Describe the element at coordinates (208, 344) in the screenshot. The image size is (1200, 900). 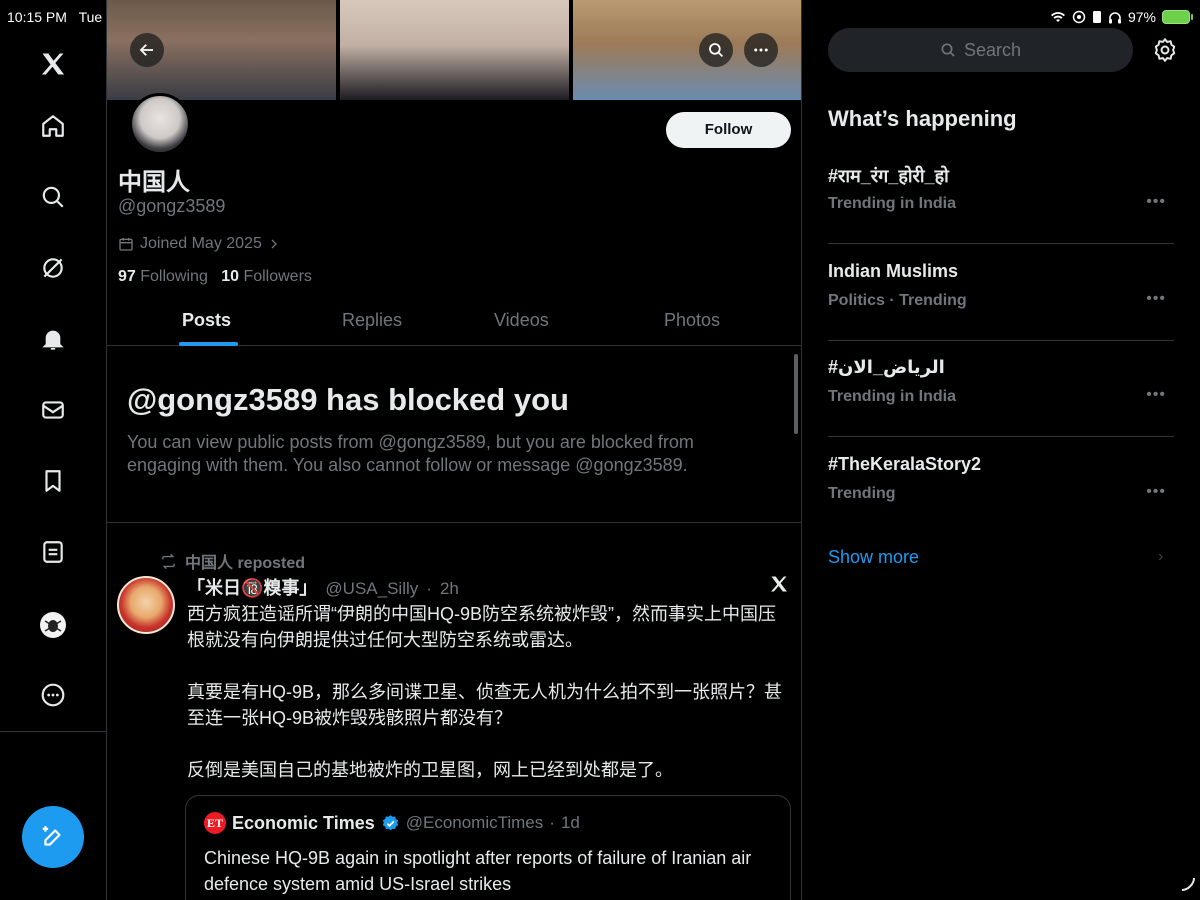
I see `active-tab-indicator` at that location.